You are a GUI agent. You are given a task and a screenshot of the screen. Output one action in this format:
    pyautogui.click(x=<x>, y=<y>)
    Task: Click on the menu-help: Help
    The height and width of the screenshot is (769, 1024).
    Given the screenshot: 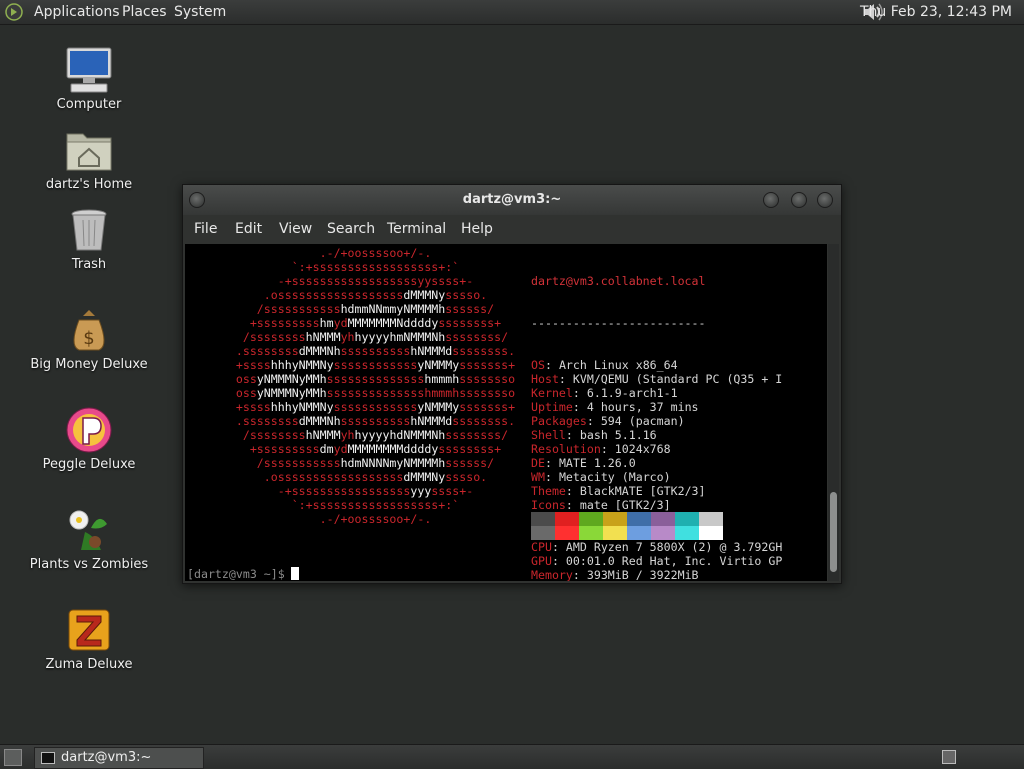 What is the action you would take?
    pyautogui.click(x=477, y=229)
    